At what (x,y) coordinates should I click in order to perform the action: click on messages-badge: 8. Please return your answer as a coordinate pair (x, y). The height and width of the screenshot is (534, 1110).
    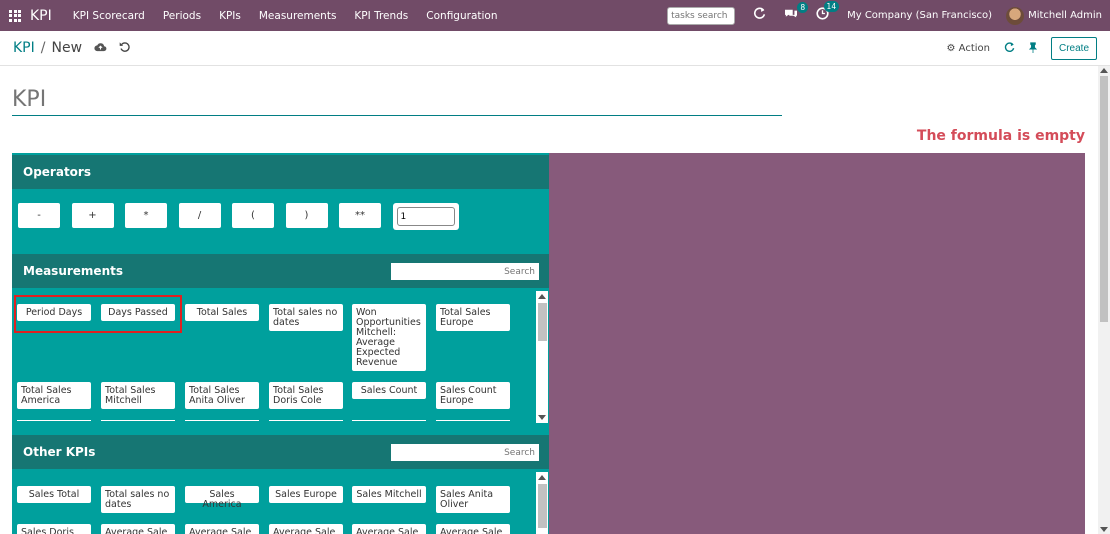
    Looking at the image, I should click on (803, 7).